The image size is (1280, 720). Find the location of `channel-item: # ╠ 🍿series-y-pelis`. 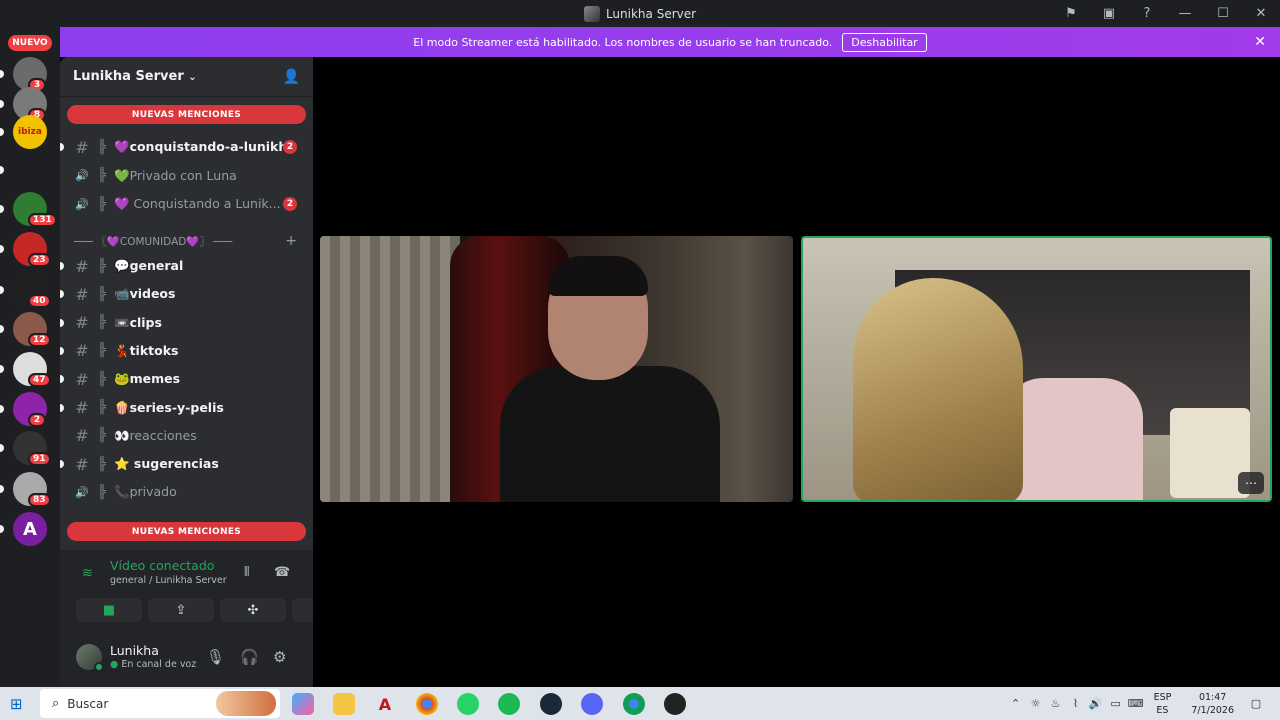

channel-item: # ╠ 🍿series-y-pelis is located at coordinates (186, 408).